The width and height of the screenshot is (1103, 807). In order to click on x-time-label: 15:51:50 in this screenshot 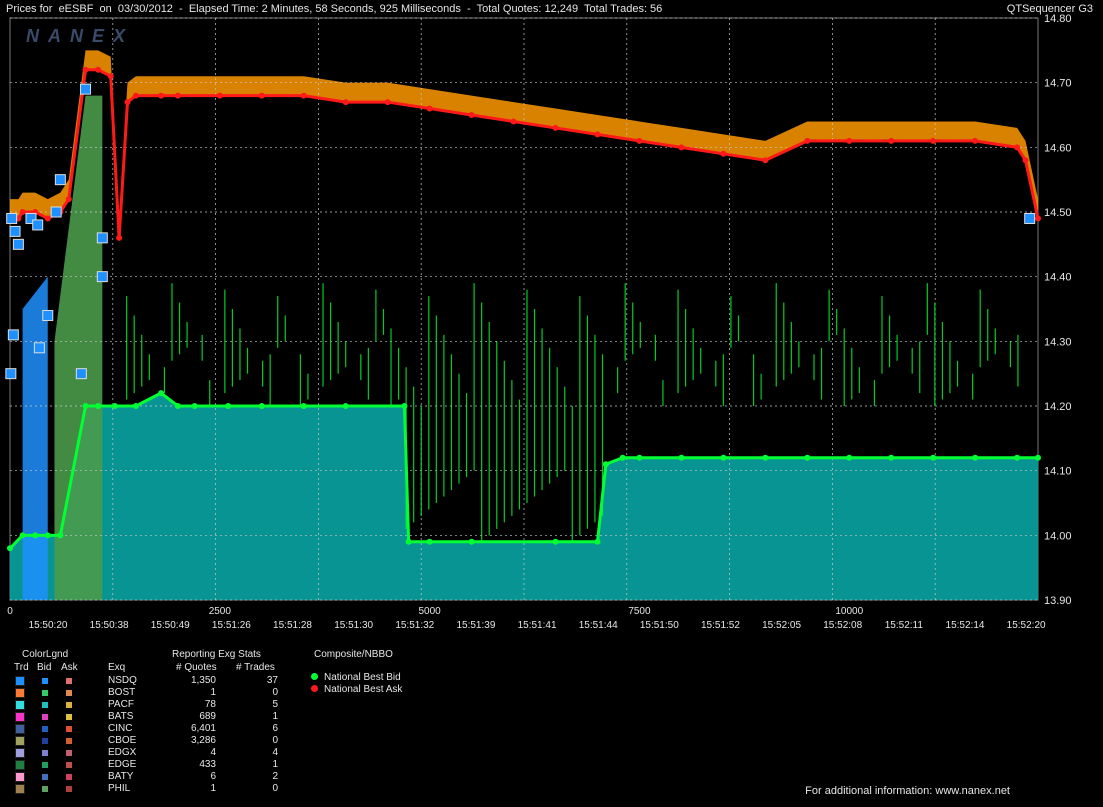, I will do `click(659, 625)`.